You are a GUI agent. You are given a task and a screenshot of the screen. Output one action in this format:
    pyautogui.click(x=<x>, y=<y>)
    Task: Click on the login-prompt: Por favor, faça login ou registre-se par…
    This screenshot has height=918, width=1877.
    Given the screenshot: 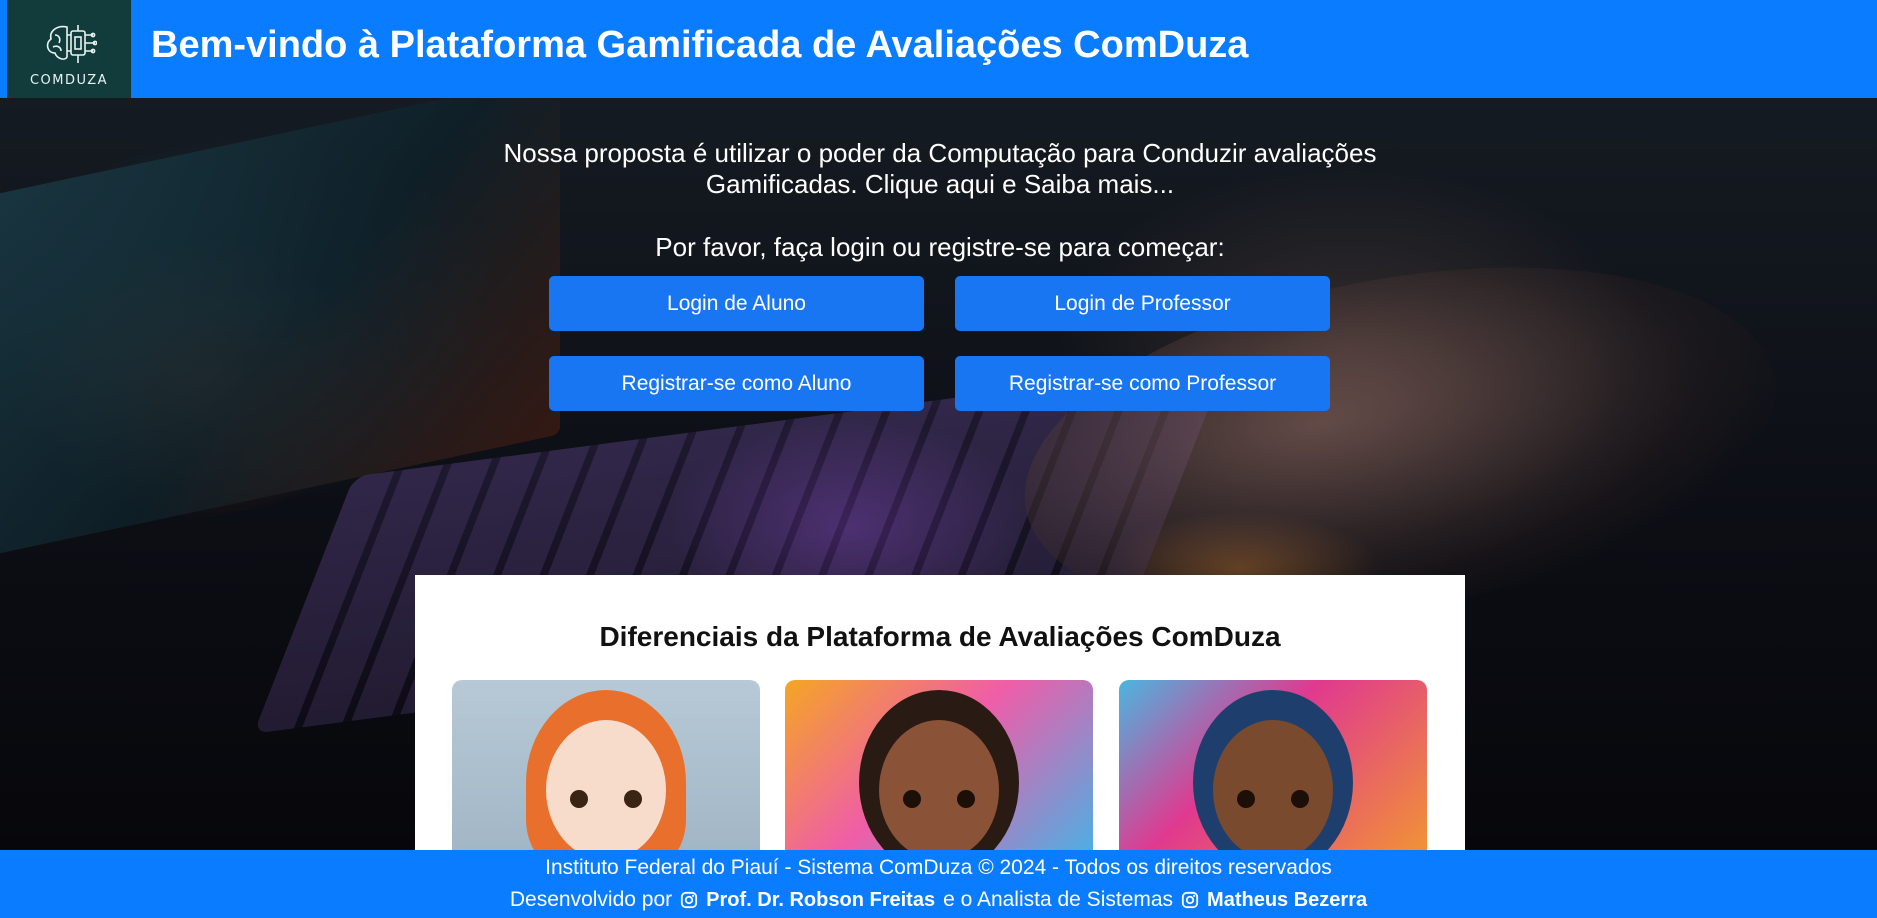 What is the action you would take?
    pyautogui.click(x=940, y=247)
    